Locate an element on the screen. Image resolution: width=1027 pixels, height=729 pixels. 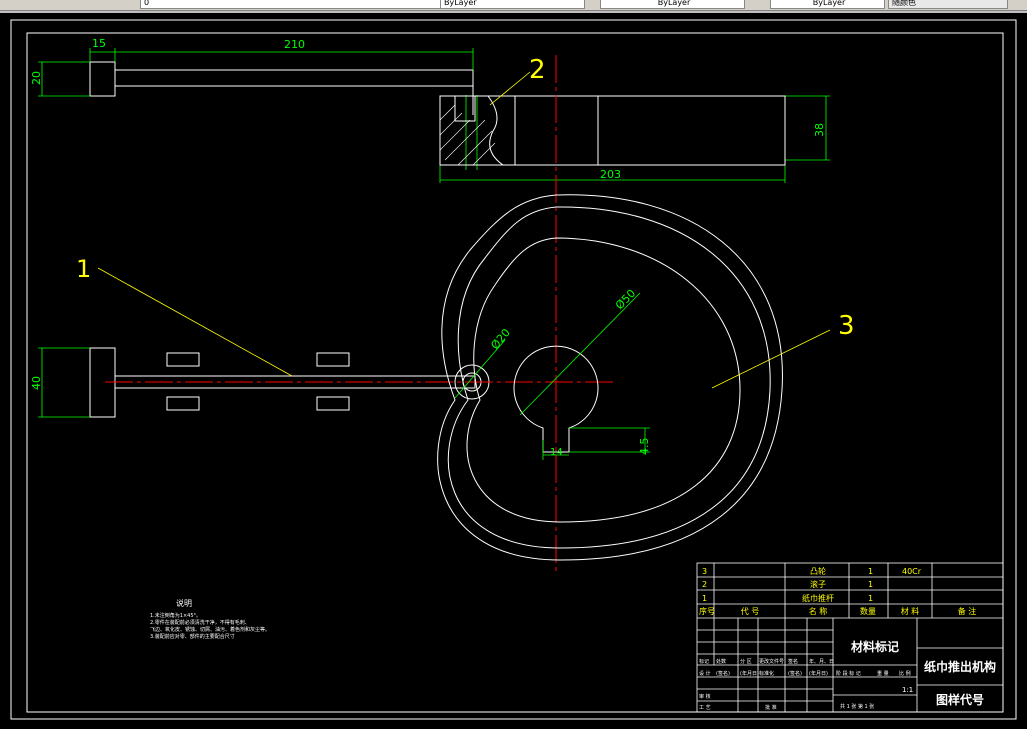
dim-15: 15 is located at coordinates (99, 43).